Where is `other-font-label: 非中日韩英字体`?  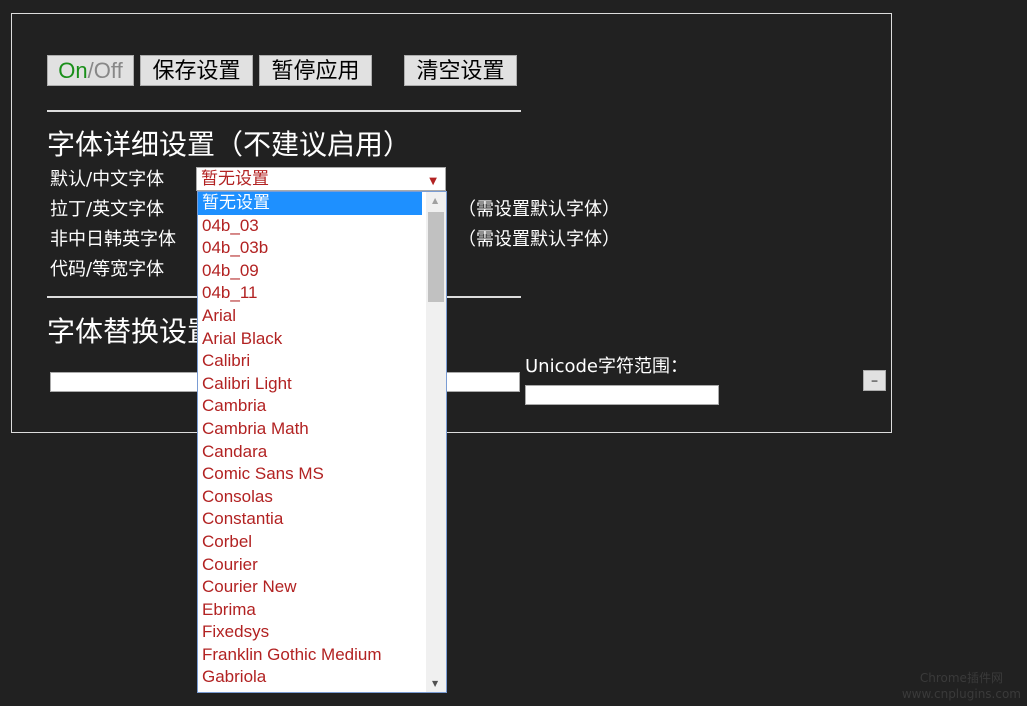 other-font-label: 非中日韩英字体 is located at coordinates (113, 239).